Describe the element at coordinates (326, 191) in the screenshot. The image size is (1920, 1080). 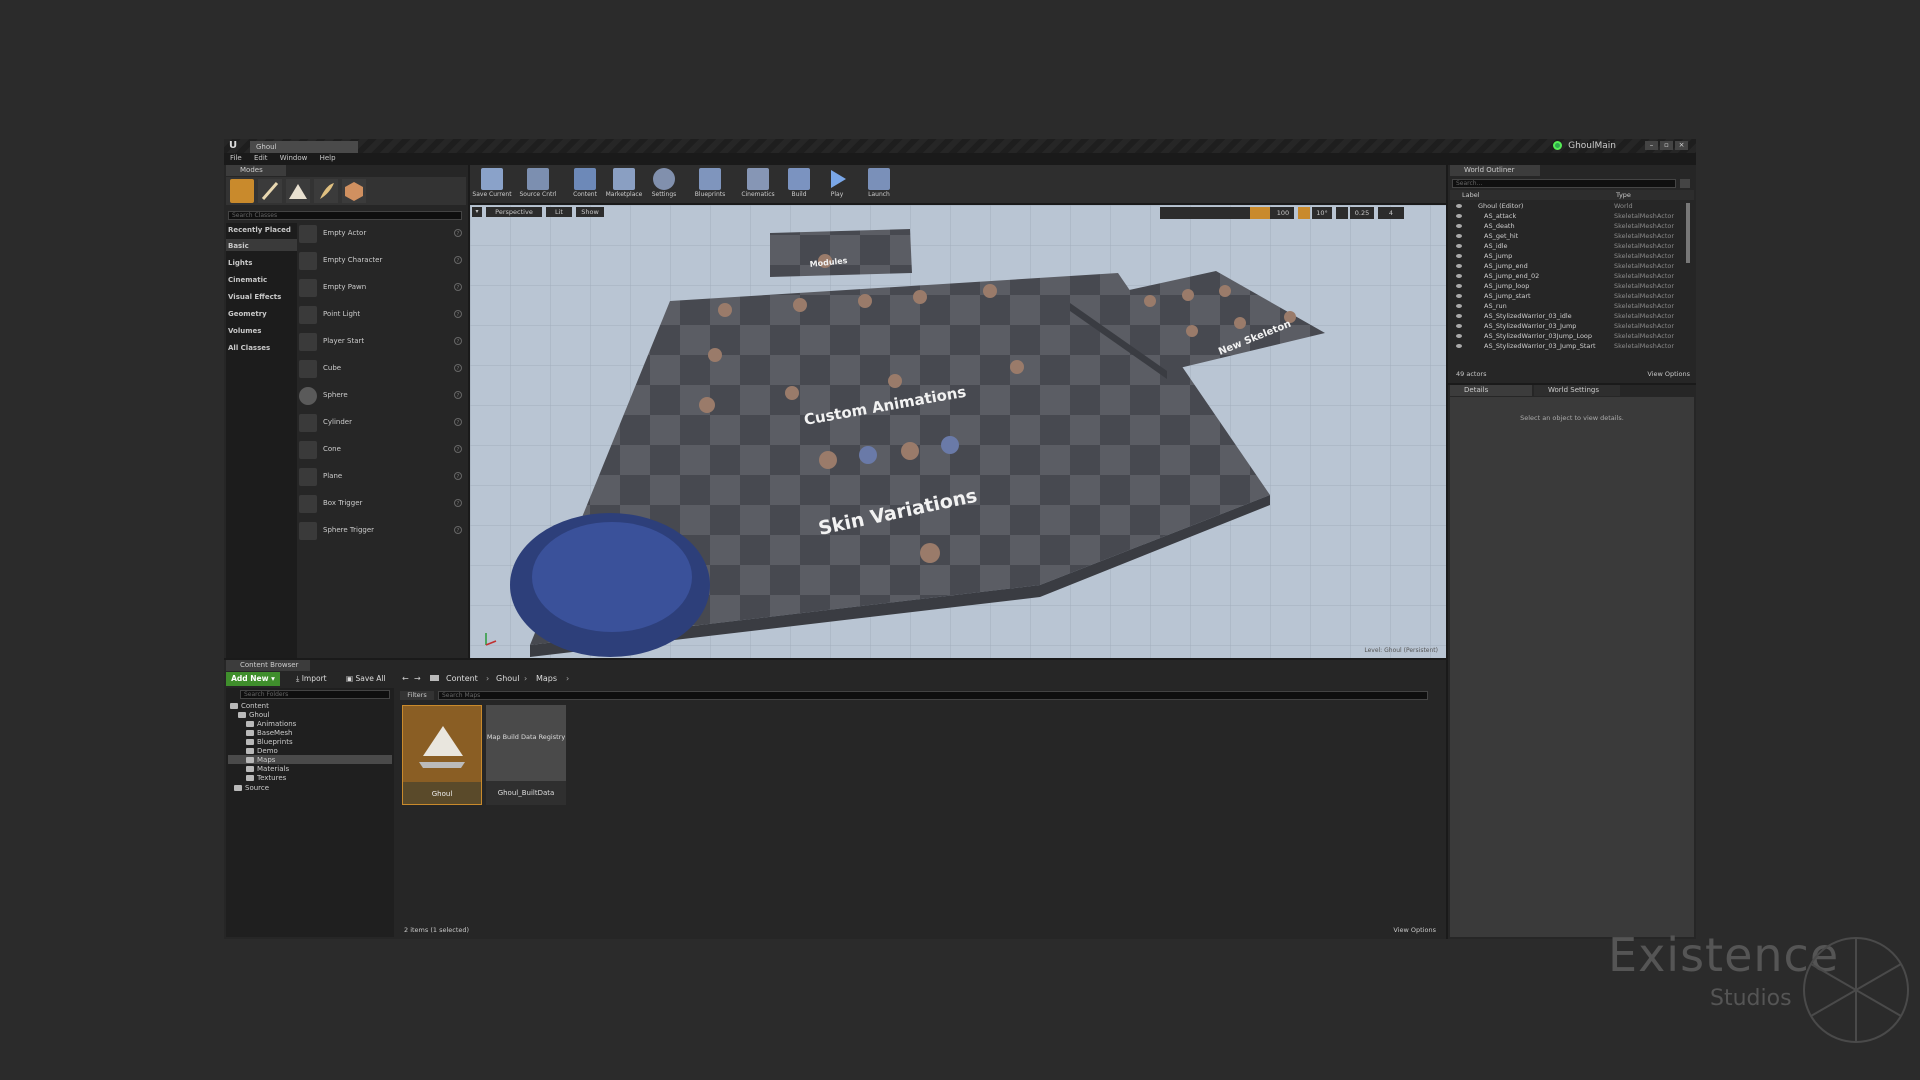
I see `foliage-mode-icon` at that location.